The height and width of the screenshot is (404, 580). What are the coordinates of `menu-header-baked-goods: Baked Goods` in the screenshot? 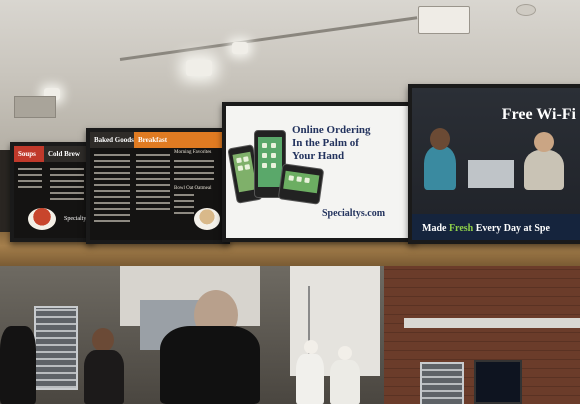 It's located at (114, 140).